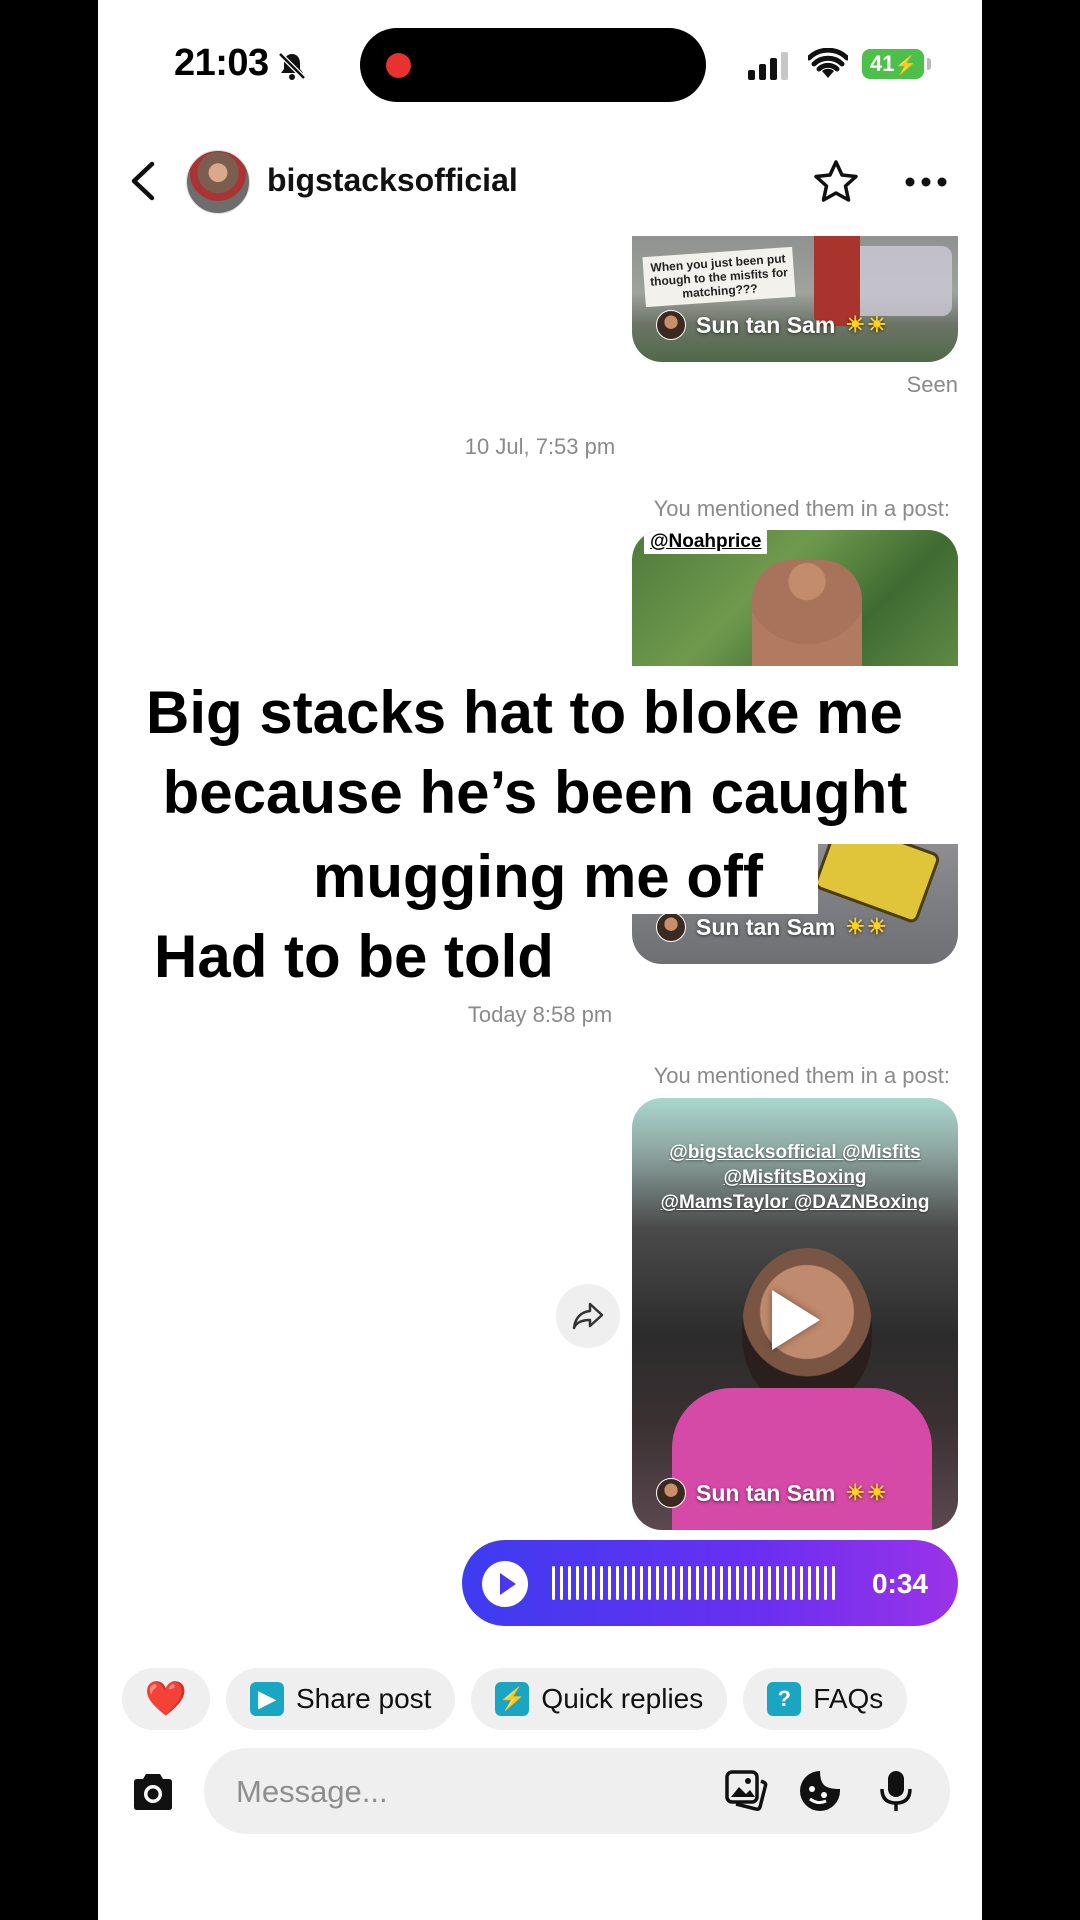 This screenshot has width=1080, height=1920. I want to click on battery-indicator: 41⚡, so click(896, 64).